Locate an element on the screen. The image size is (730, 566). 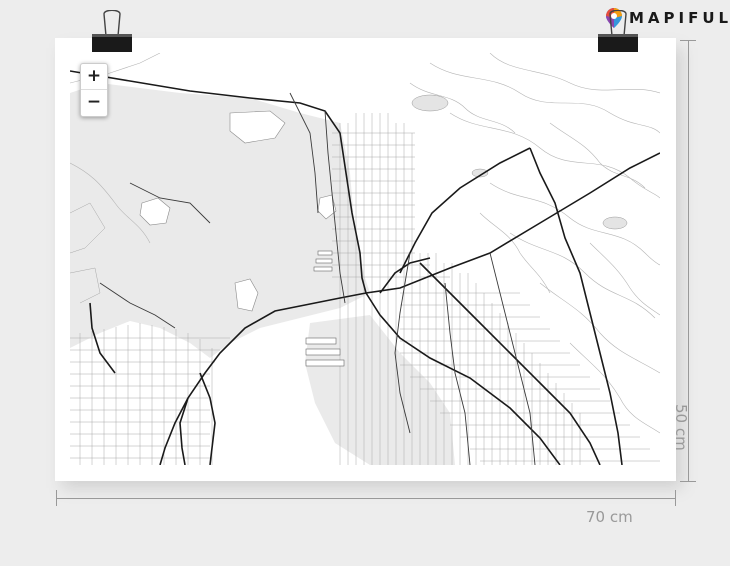
zoom-control: + − is located at coordinates (94, 90).